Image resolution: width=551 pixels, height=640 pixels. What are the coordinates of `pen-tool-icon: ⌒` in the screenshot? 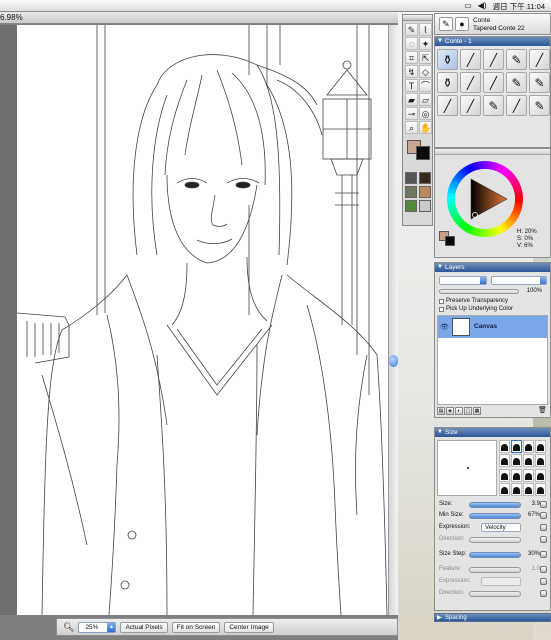 It's located at (425, 85).